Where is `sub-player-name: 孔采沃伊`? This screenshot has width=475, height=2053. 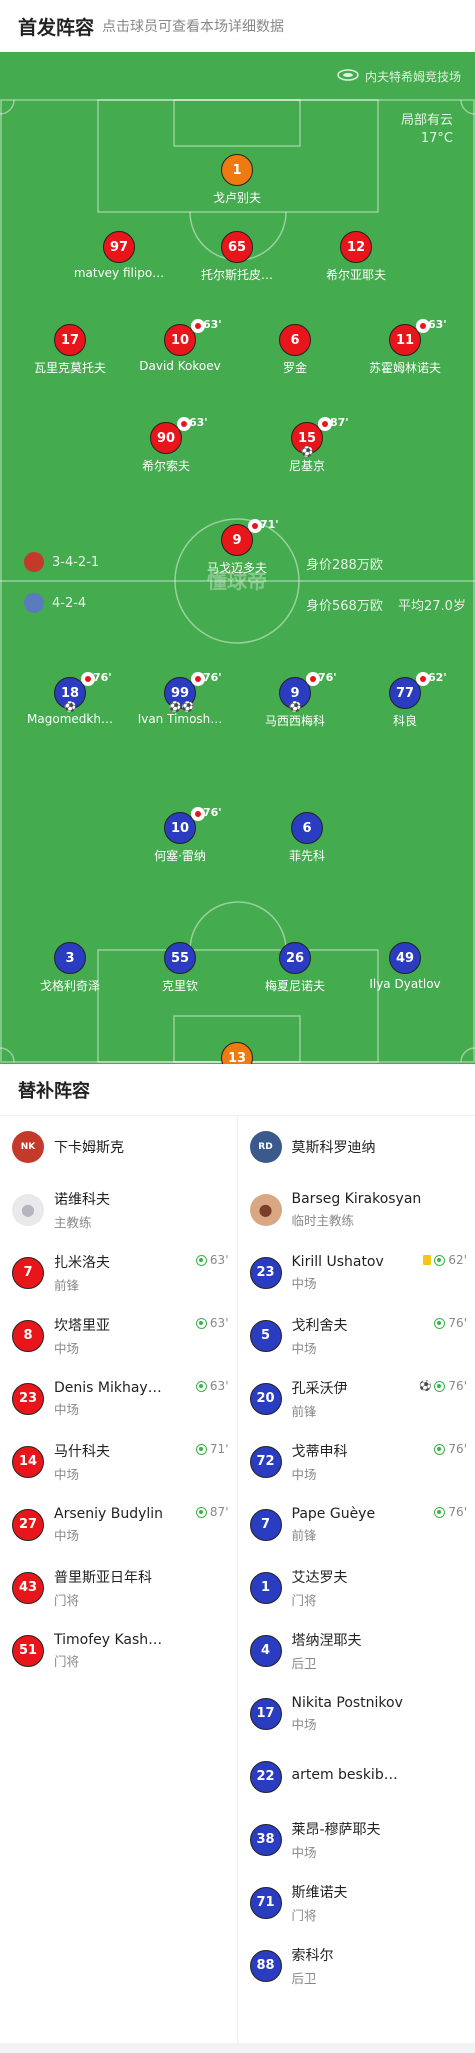
sub-player-name: 孔采沃伊 is located at coordinates (319, 1388).